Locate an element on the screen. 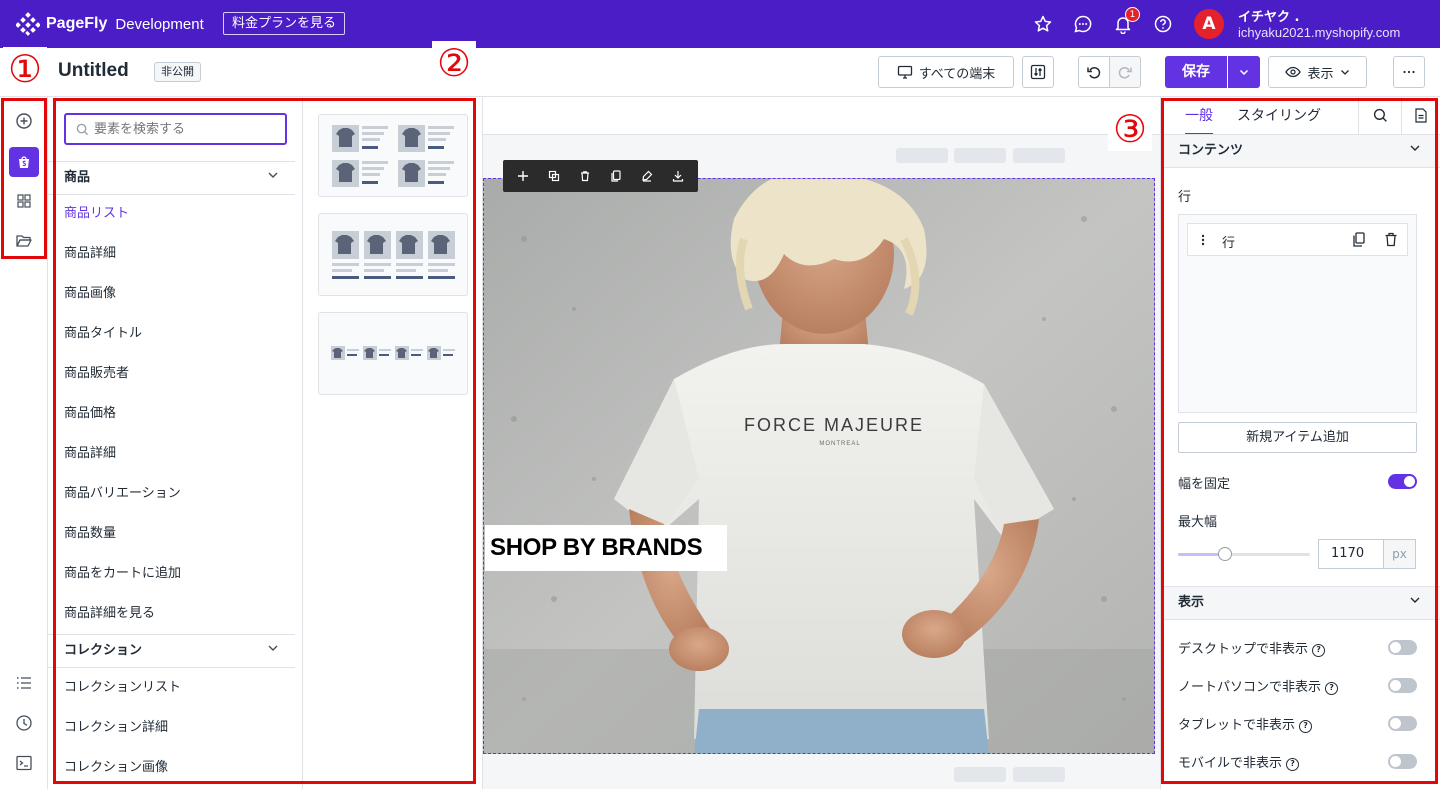 The image size is (1440, 789). annotation-number-3: ③ is located at coordinates (1130, 129).